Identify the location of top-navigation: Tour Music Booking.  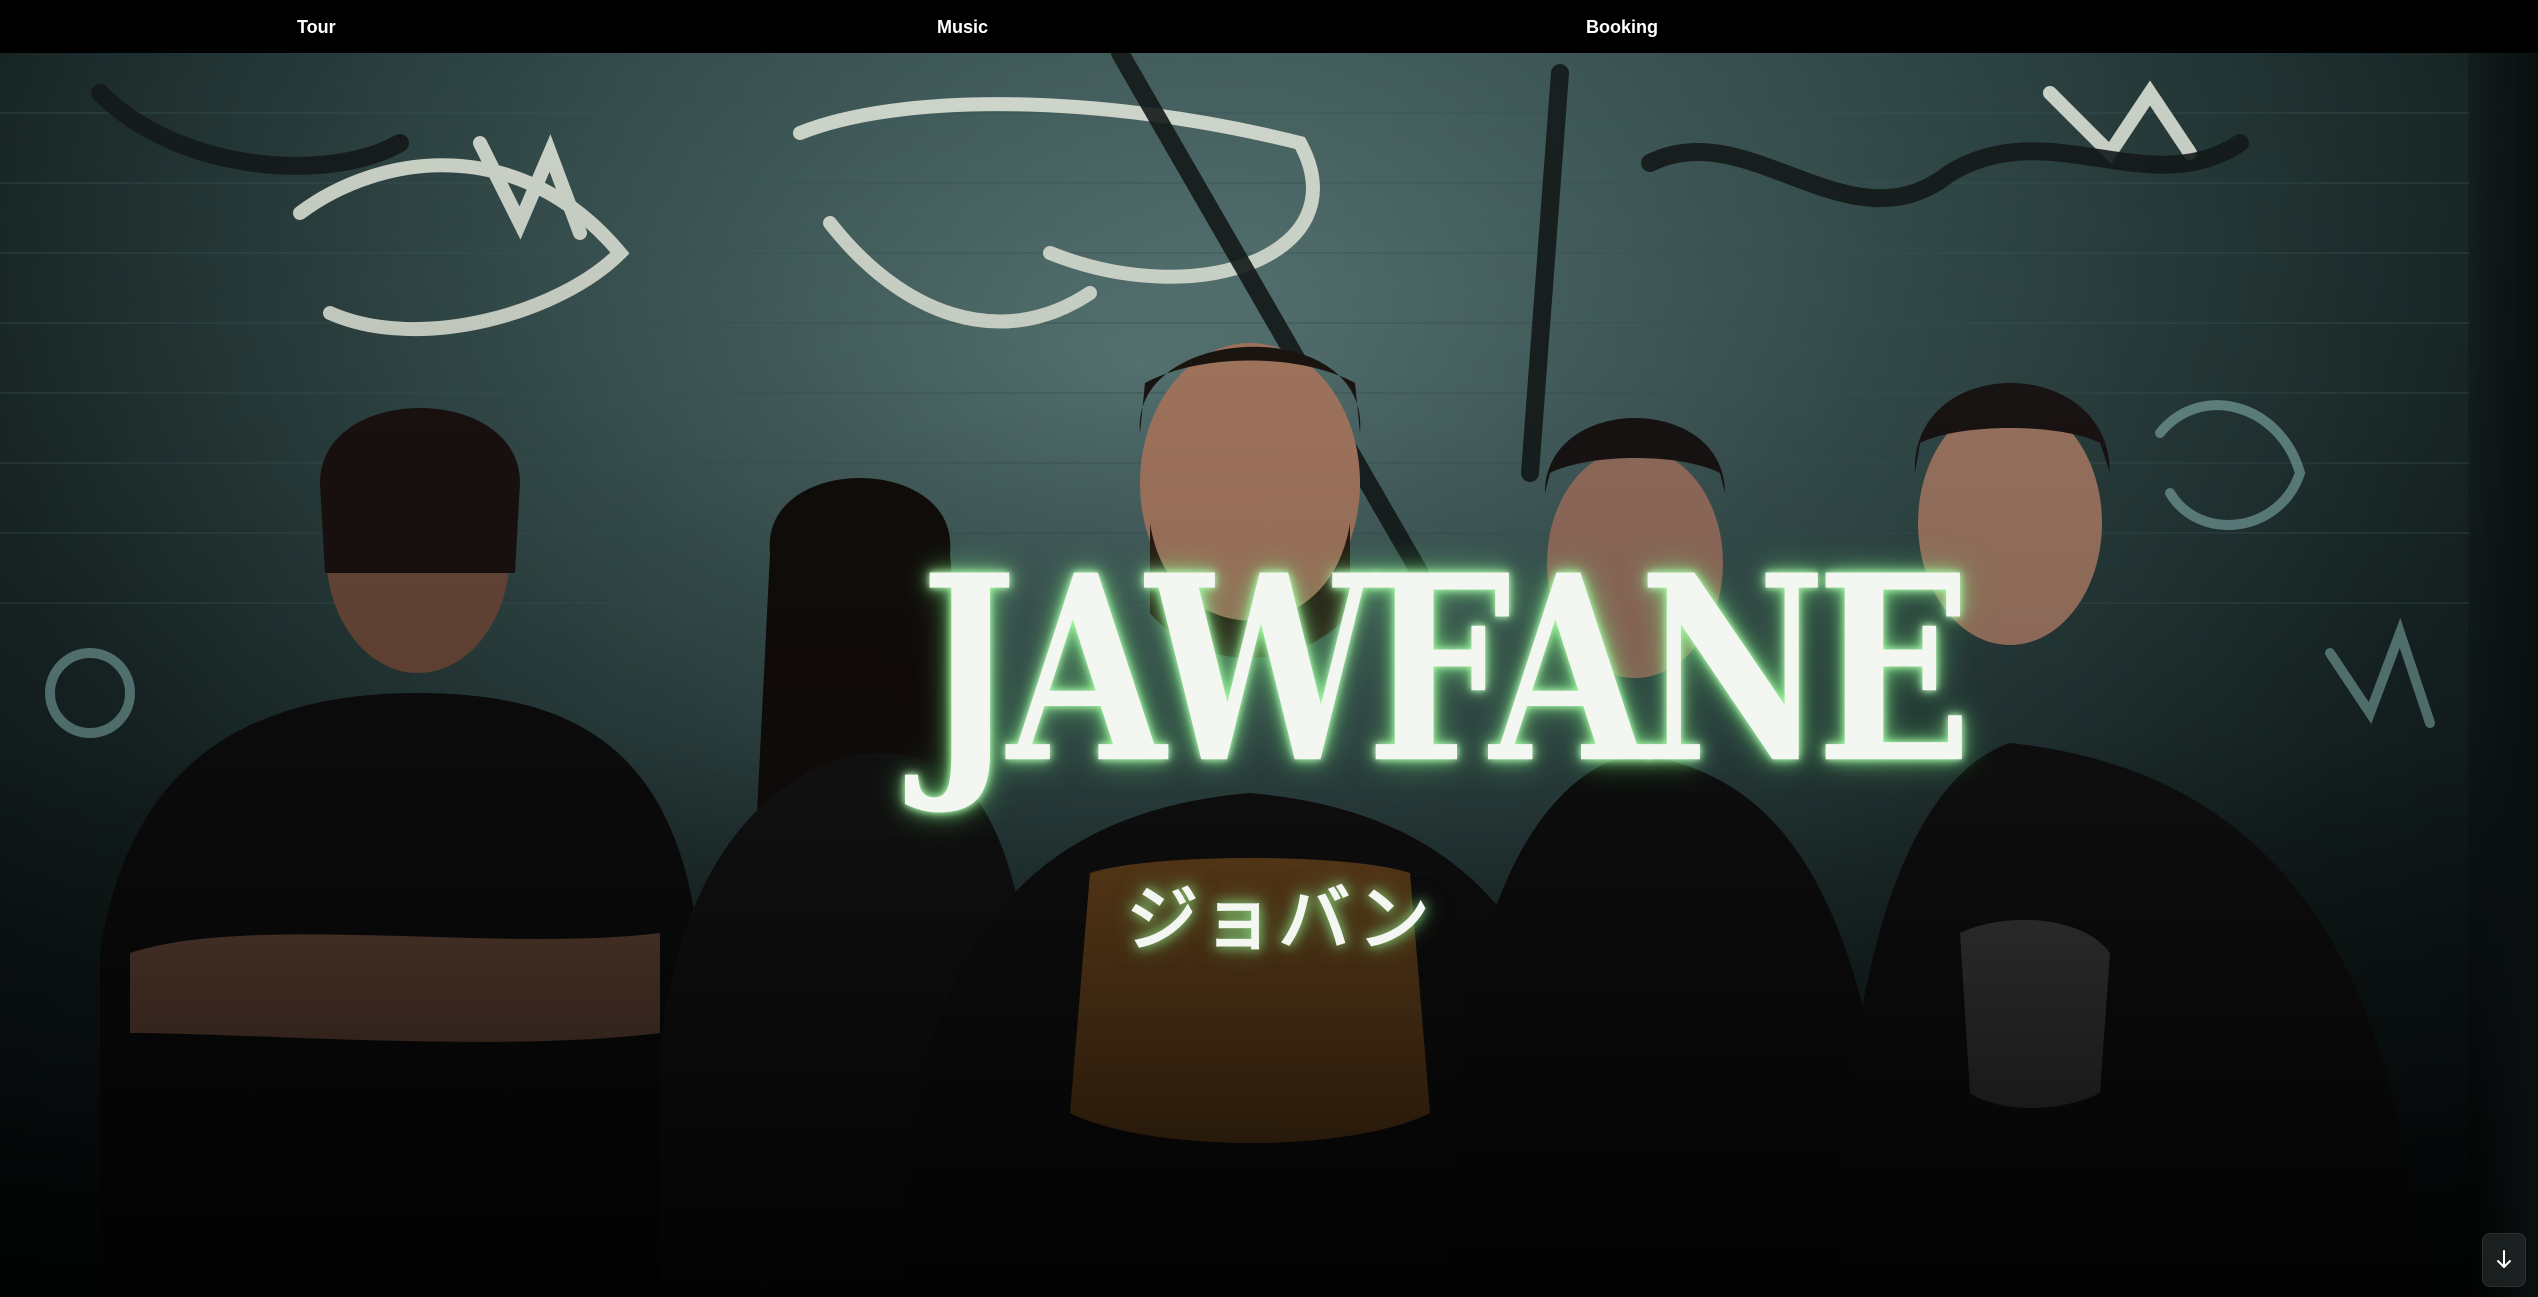
(1269, 26).